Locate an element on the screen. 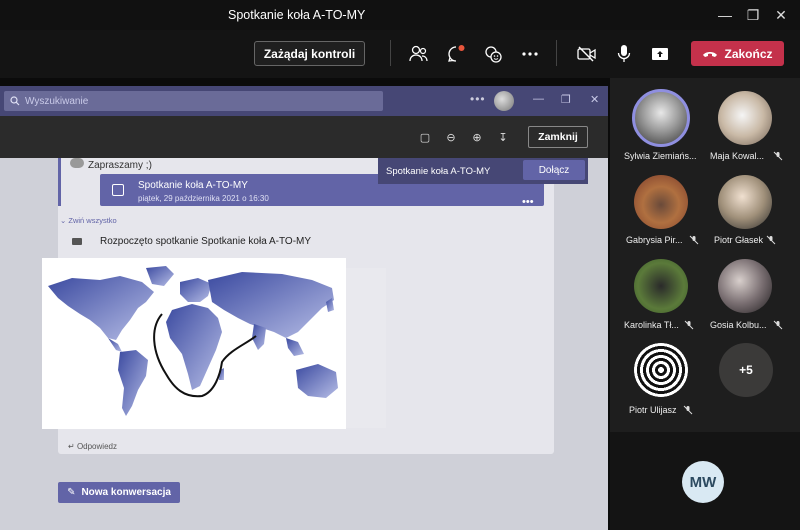  welcome-message: Zapraszamy ;) is located at coordinates (120, 165).